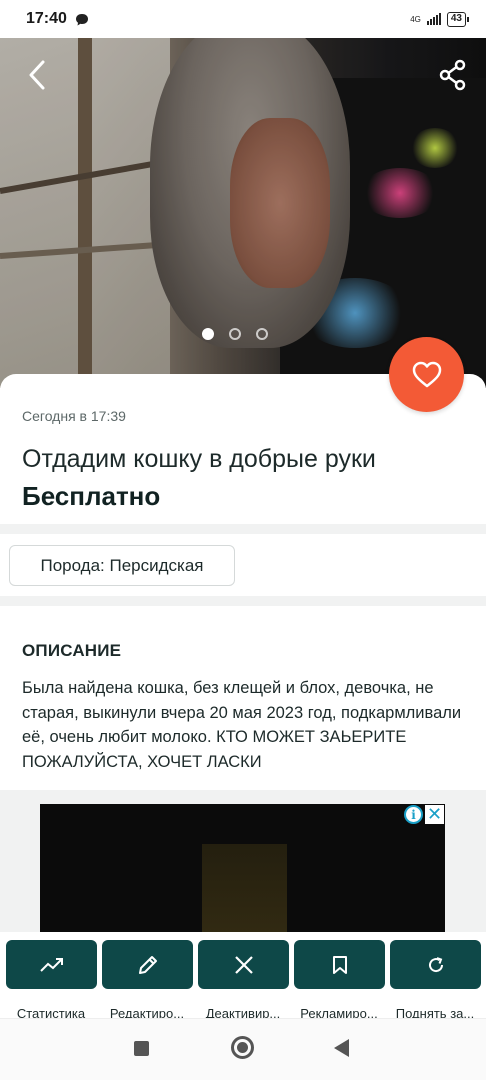 The image size is (486, 1080). I want to click on listing-title: Отдадим кошку в добрые руки, so click(199, 459).